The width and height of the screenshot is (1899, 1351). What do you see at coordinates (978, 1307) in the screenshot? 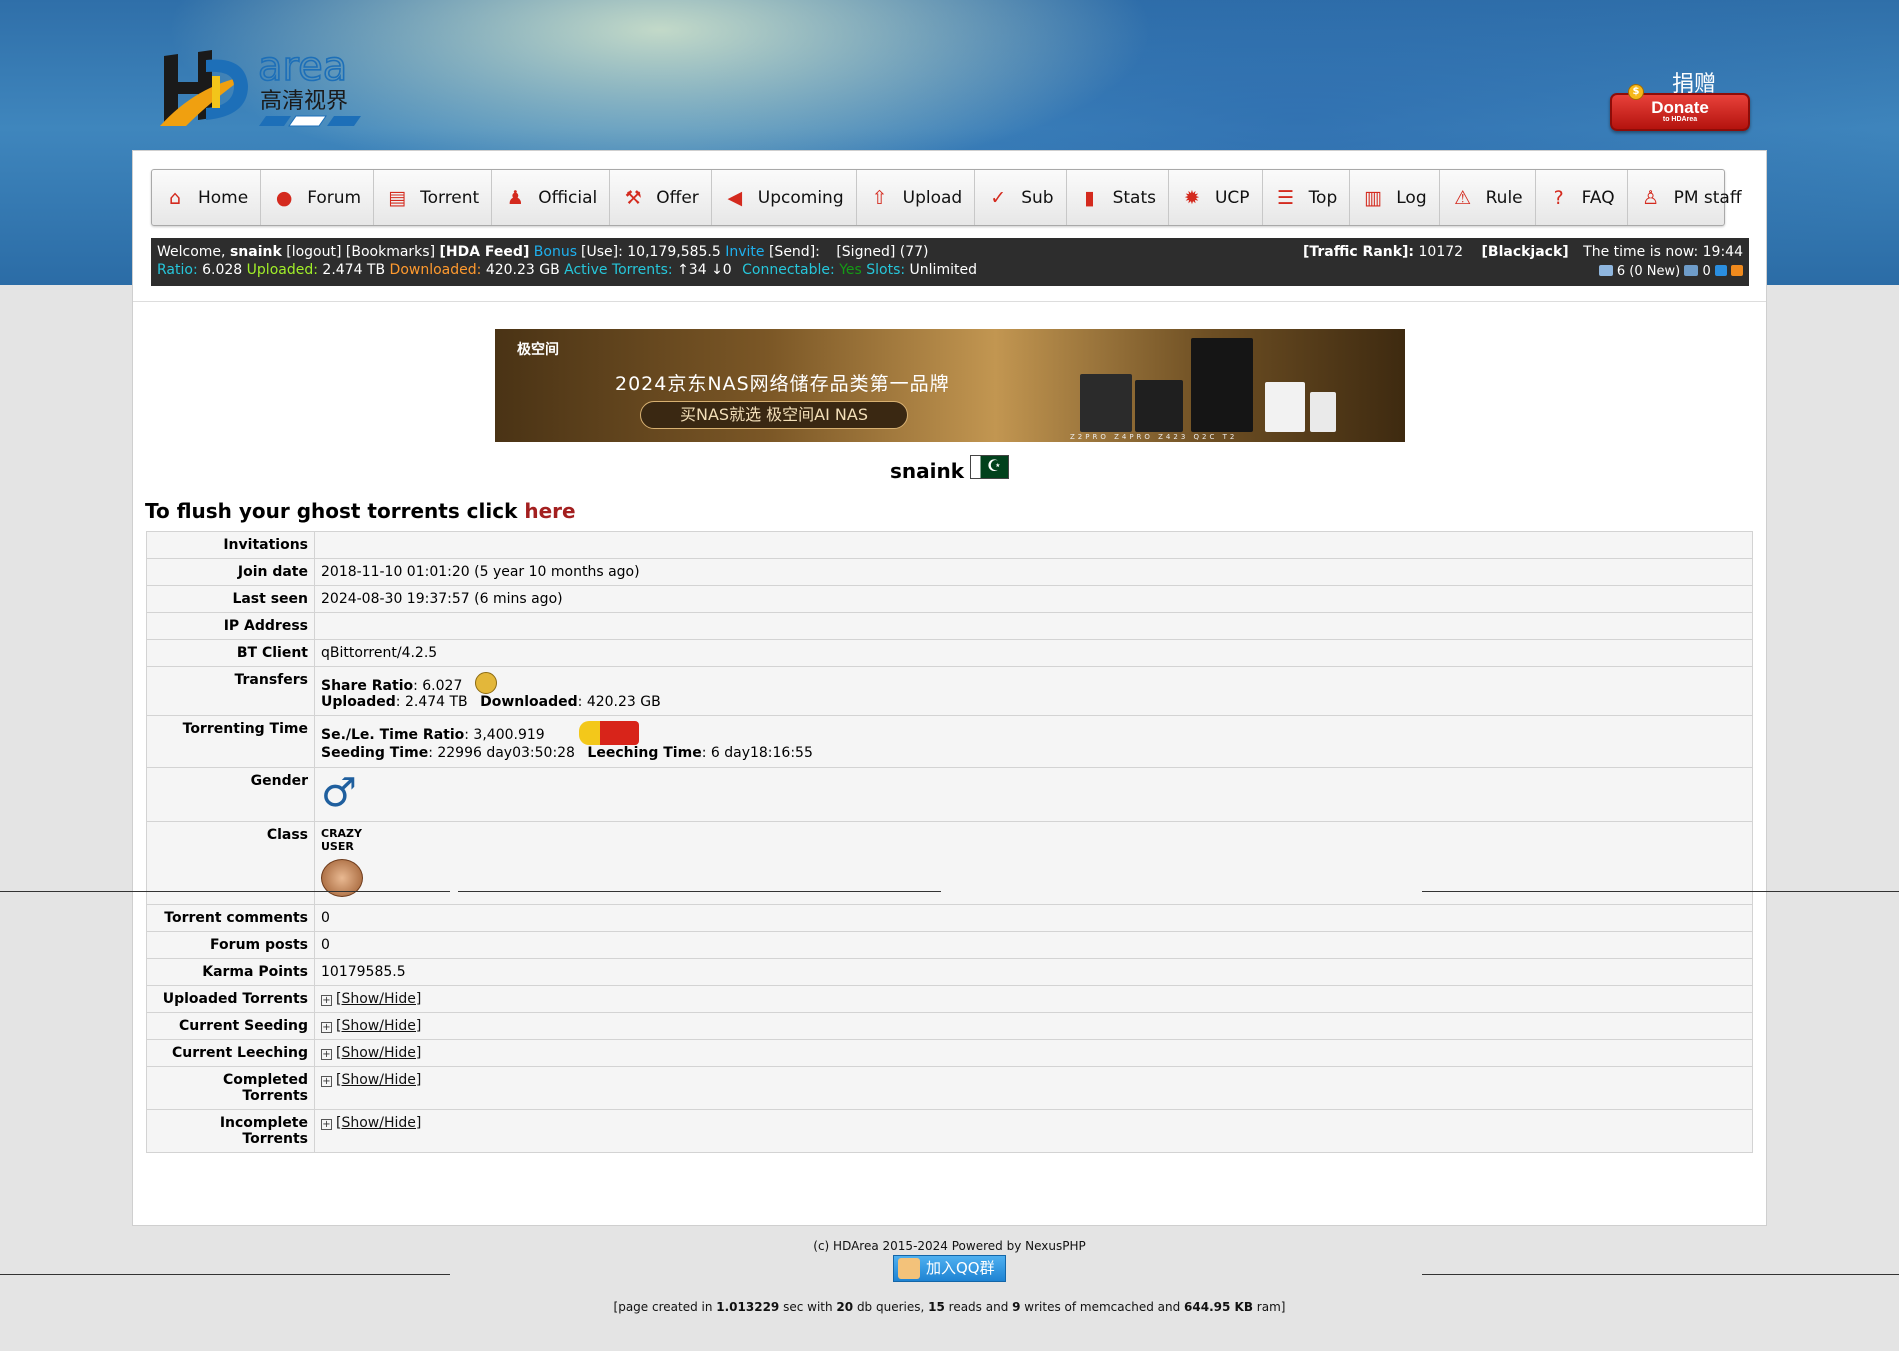
I see `stats-text: reads and` at bounding box center [978, 1307].